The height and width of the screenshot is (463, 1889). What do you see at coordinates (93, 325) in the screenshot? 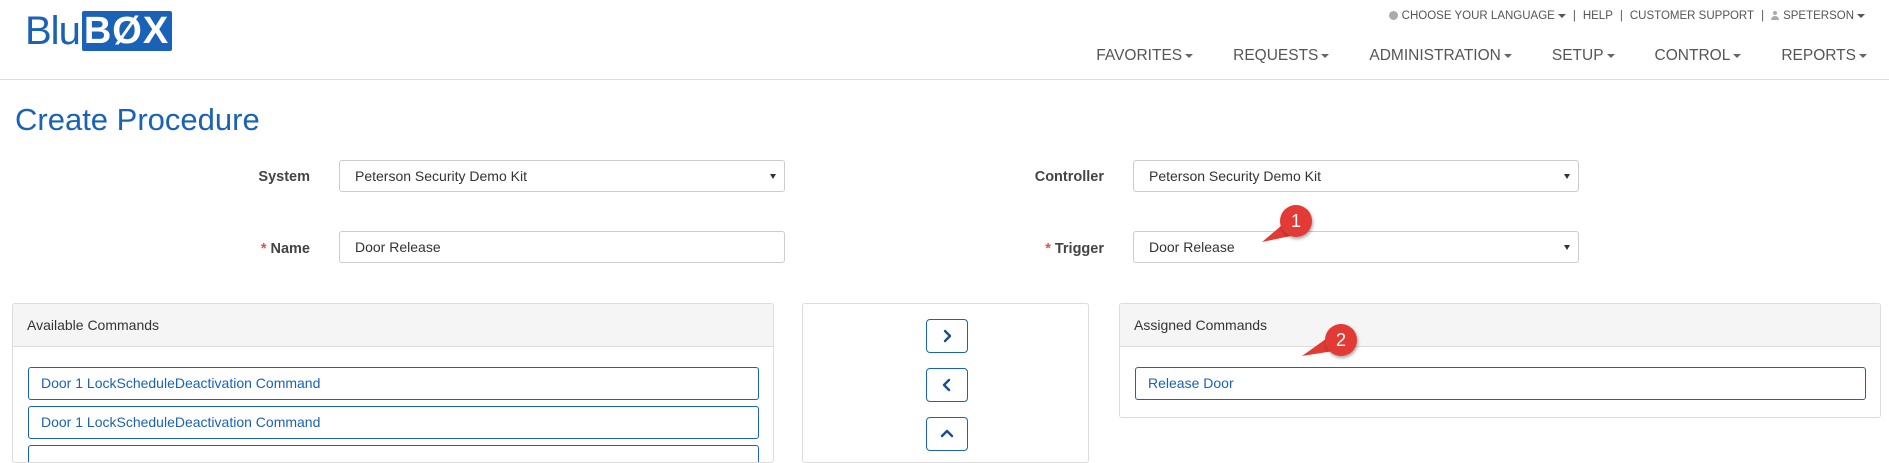
I see `available-commands-heading-text: Available Commands` at bounding box center [93, 325].